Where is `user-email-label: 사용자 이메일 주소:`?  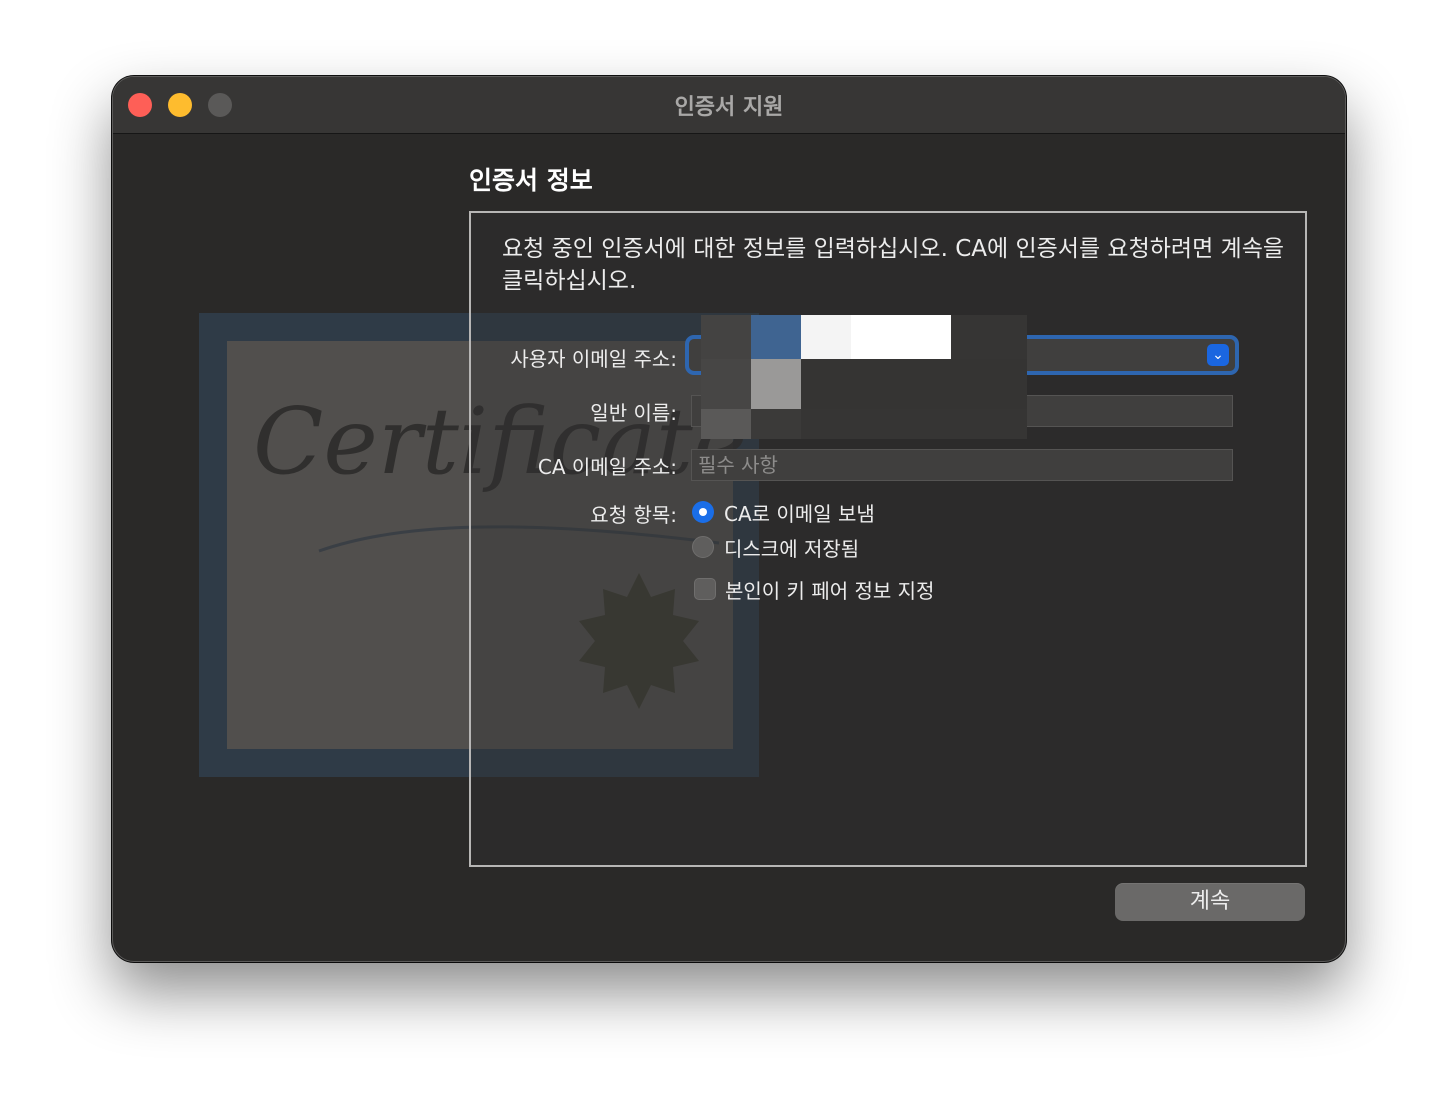
user-email-label: 사용자 이메일 주소: is located at coordinates (593, 359).